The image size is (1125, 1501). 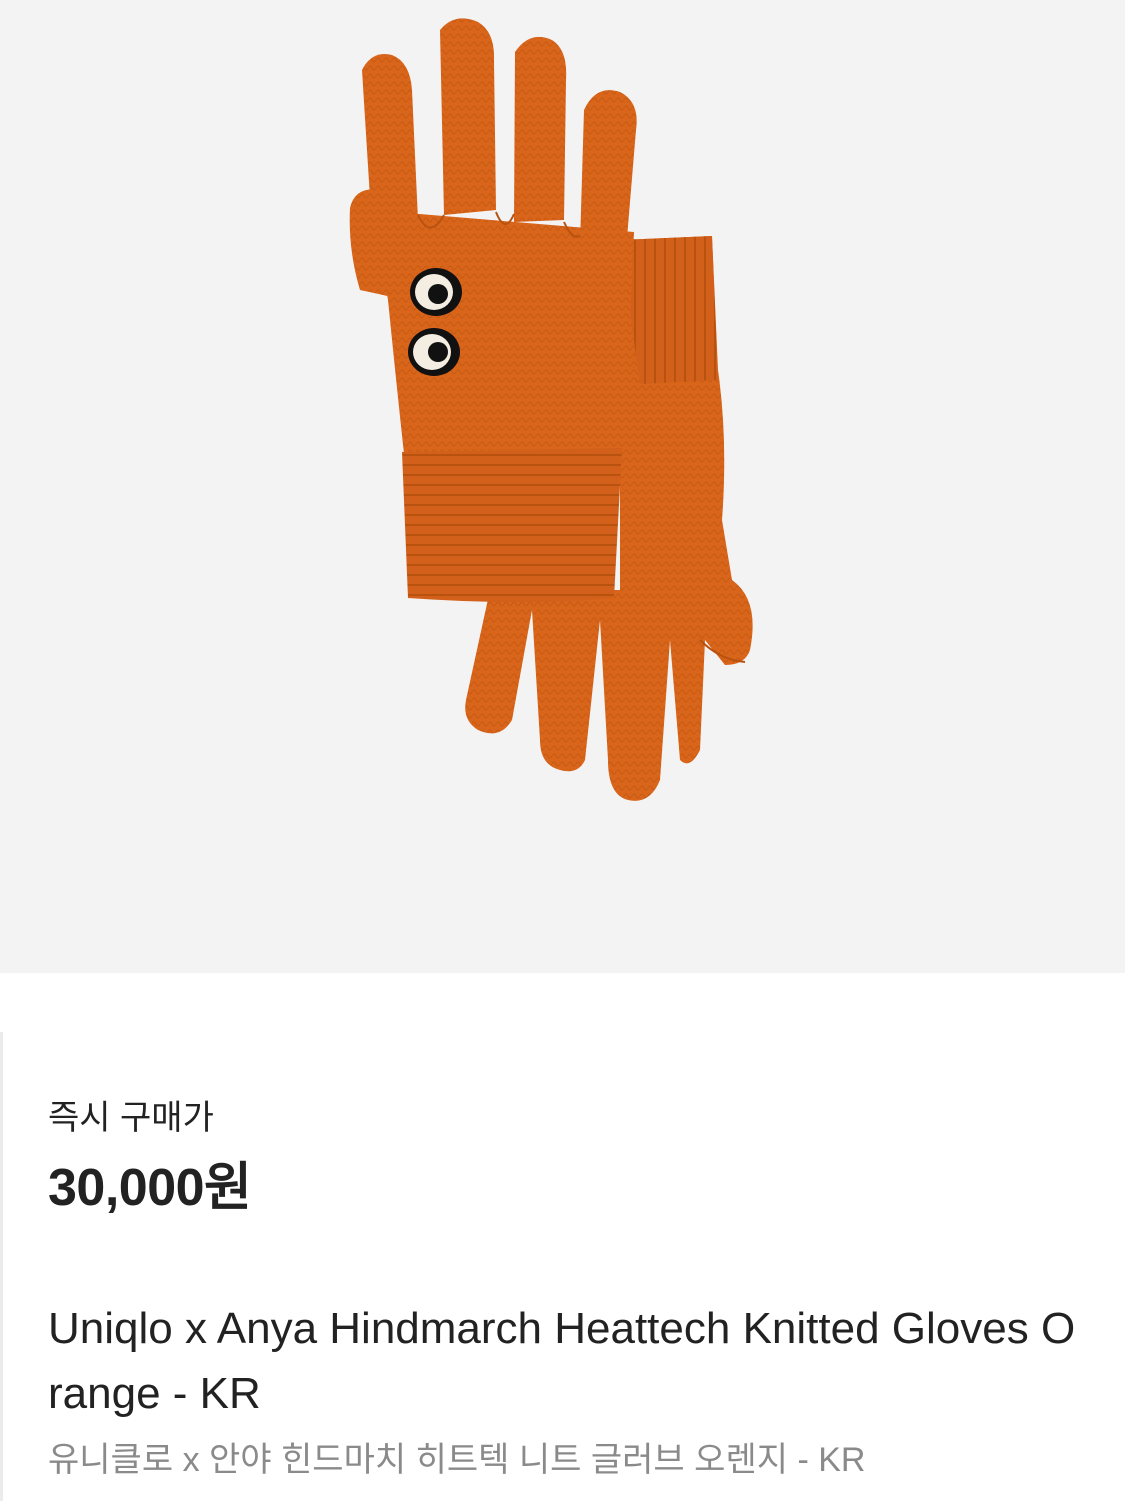 I want to click on price-value: 30,000원, so click(x=150, y=1188).